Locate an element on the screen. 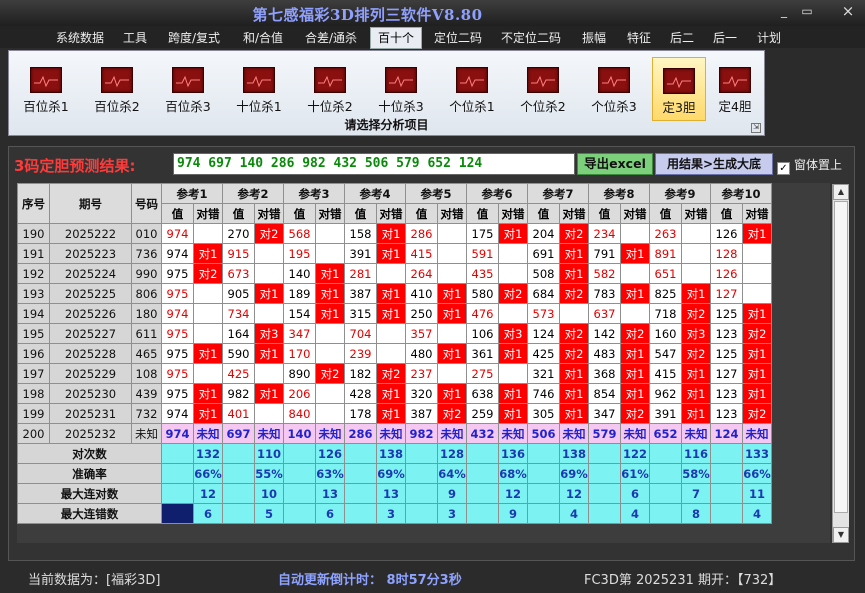  col-header-ref: 参考4 is located at coordinates (375, 193).